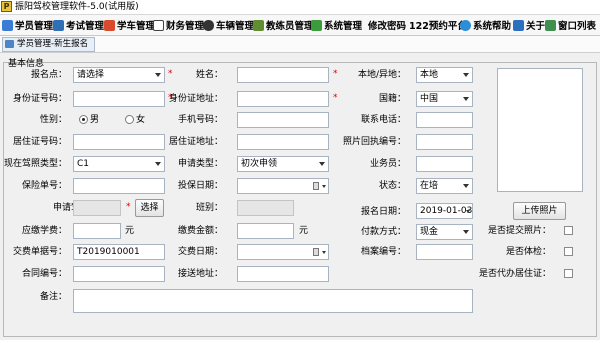  Describe the element at coordinates (283, 164) in the screenshot. I see `application-type-select: 初次申领` at that location.